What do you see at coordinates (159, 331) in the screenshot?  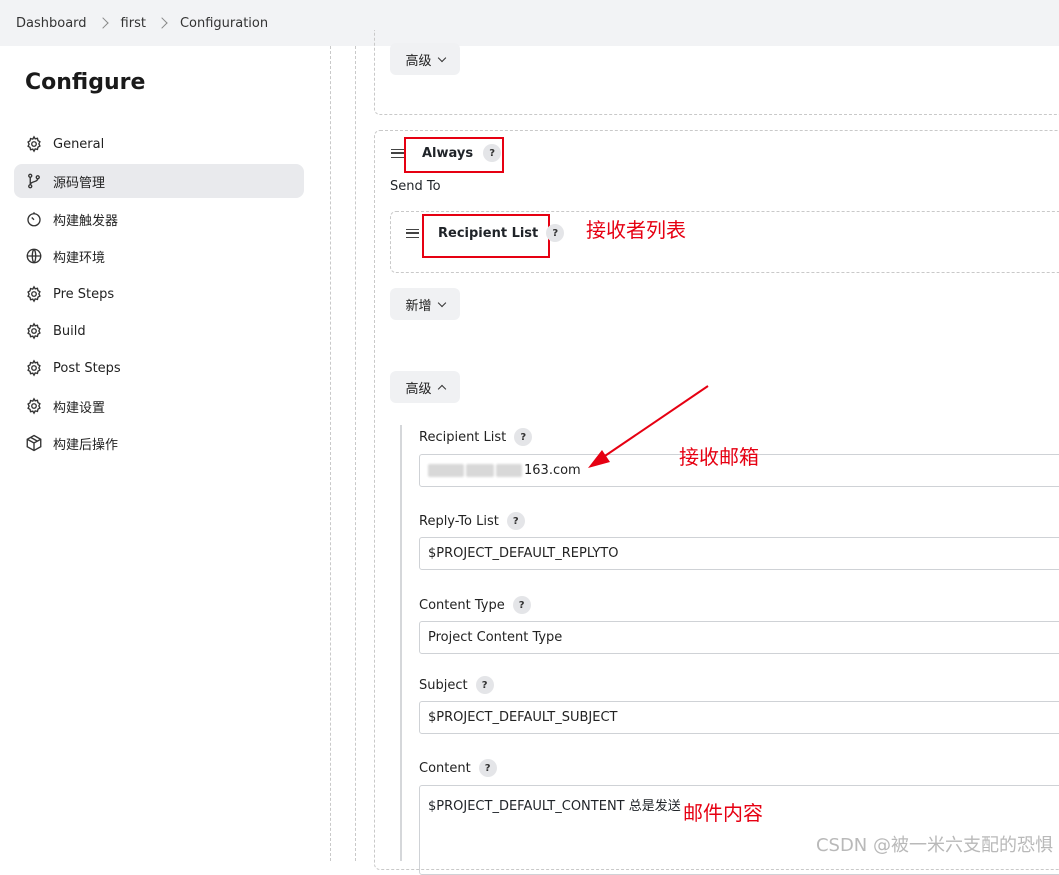 I see `sidebar-item-build: Build` at bounding box center [159, 331].